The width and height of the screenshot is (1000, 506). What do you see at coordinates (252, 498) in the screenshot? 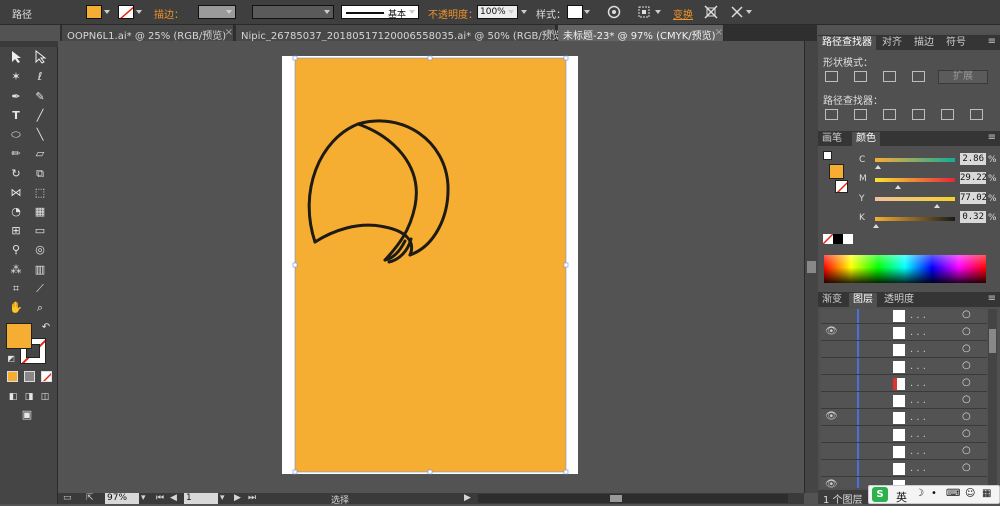
I see `last-artboard-icon: ⏭` at bounding box center [252, 498].